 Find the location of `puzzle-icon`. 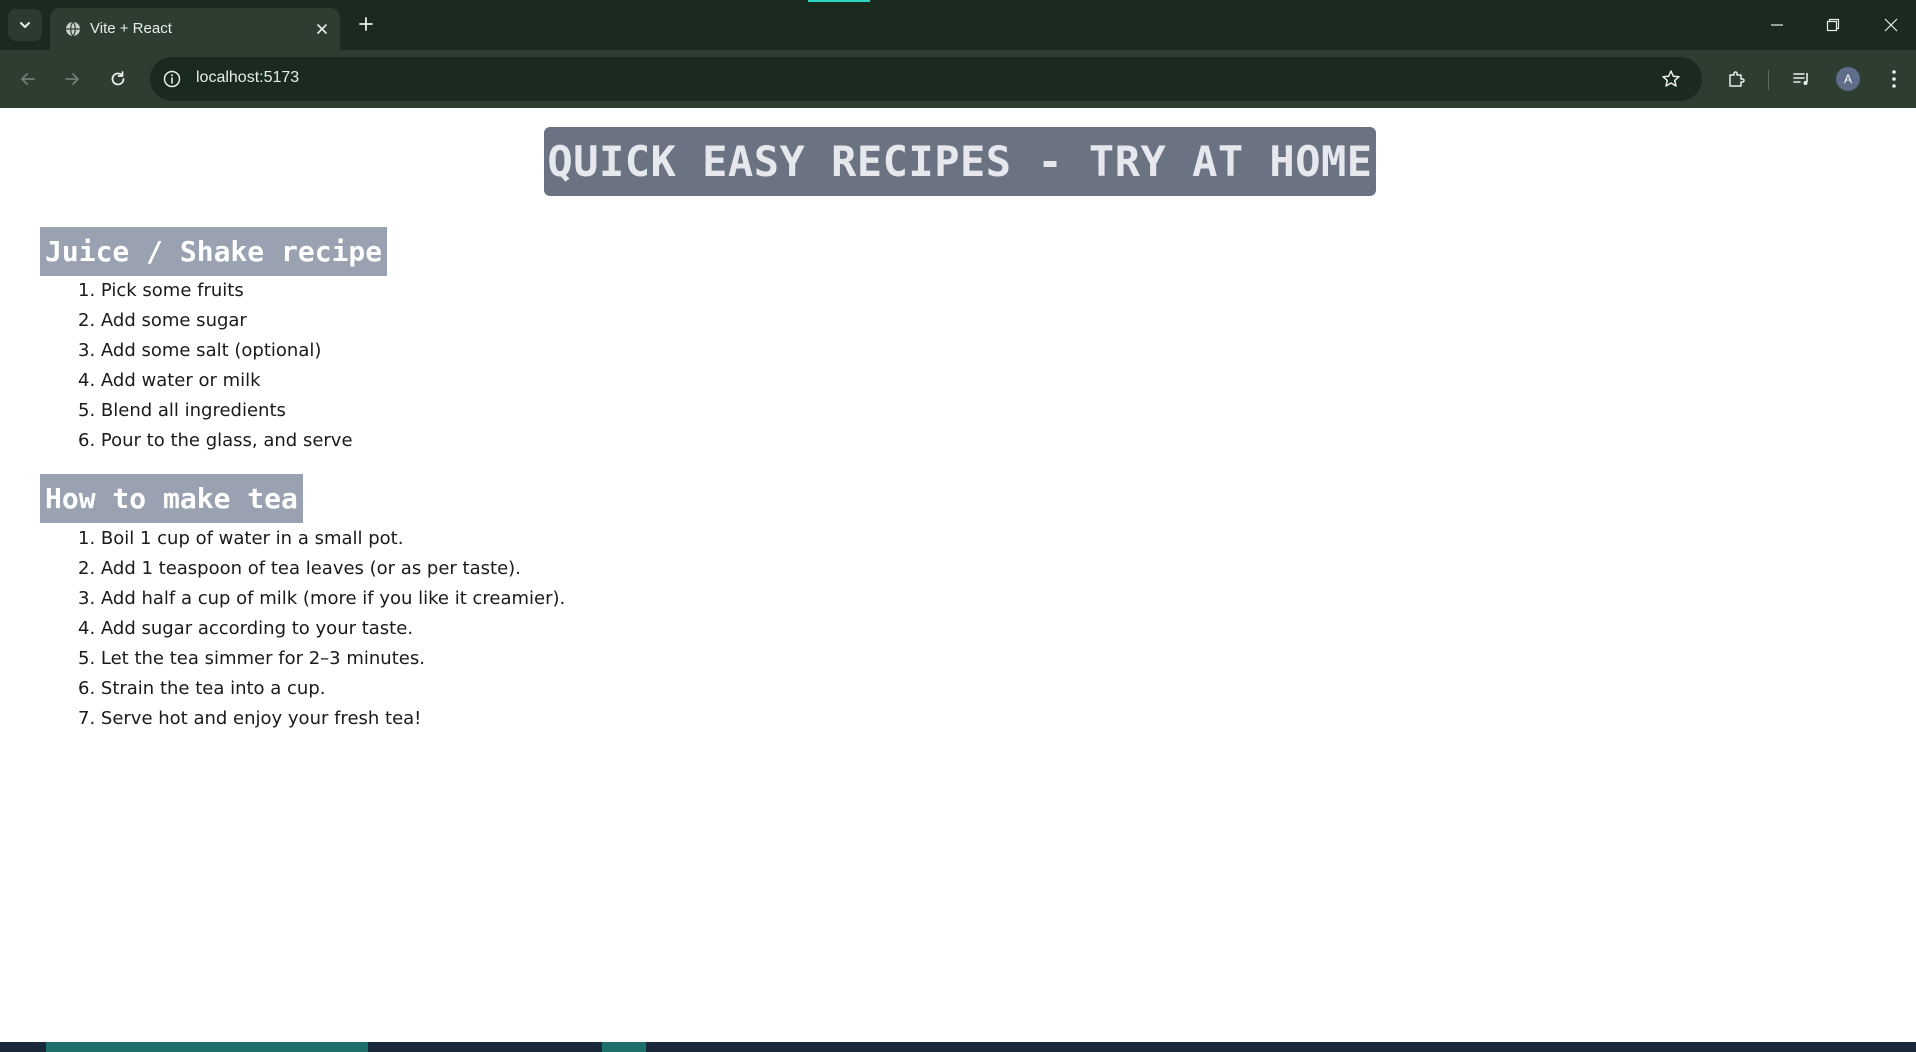

puzzle-icon is located at coordinates (1737, 79).